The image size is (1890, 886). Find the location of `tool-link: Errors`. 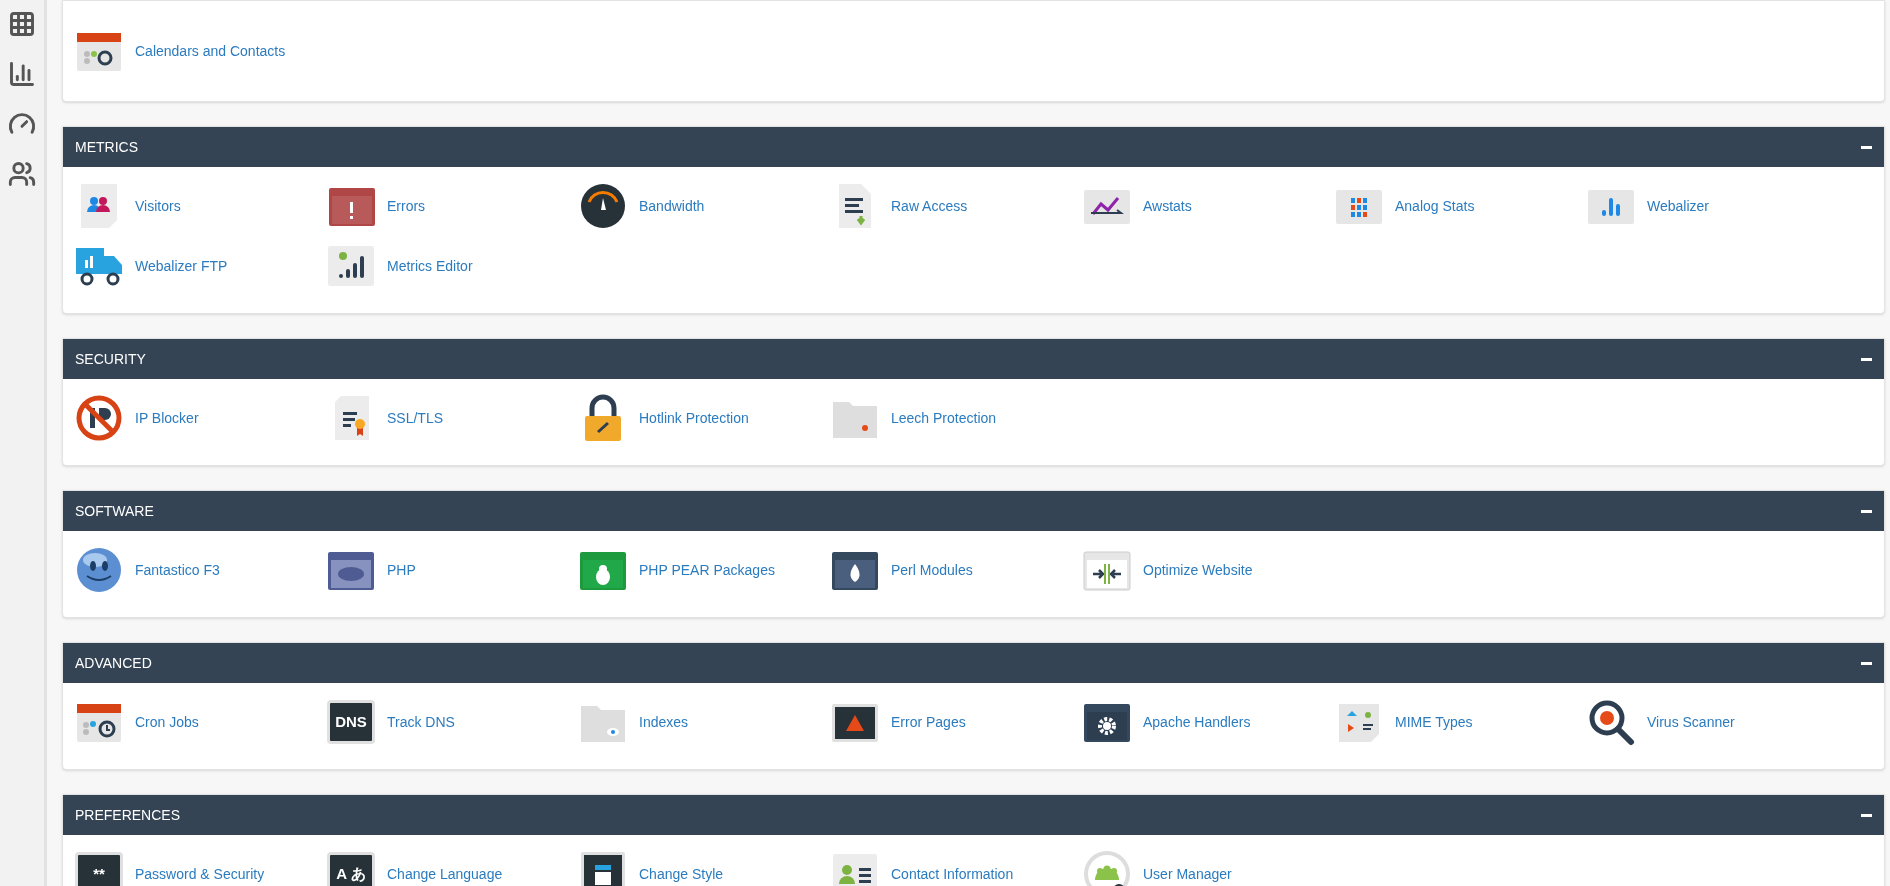

tool-link: Errors is located at coordinates (406, 206).